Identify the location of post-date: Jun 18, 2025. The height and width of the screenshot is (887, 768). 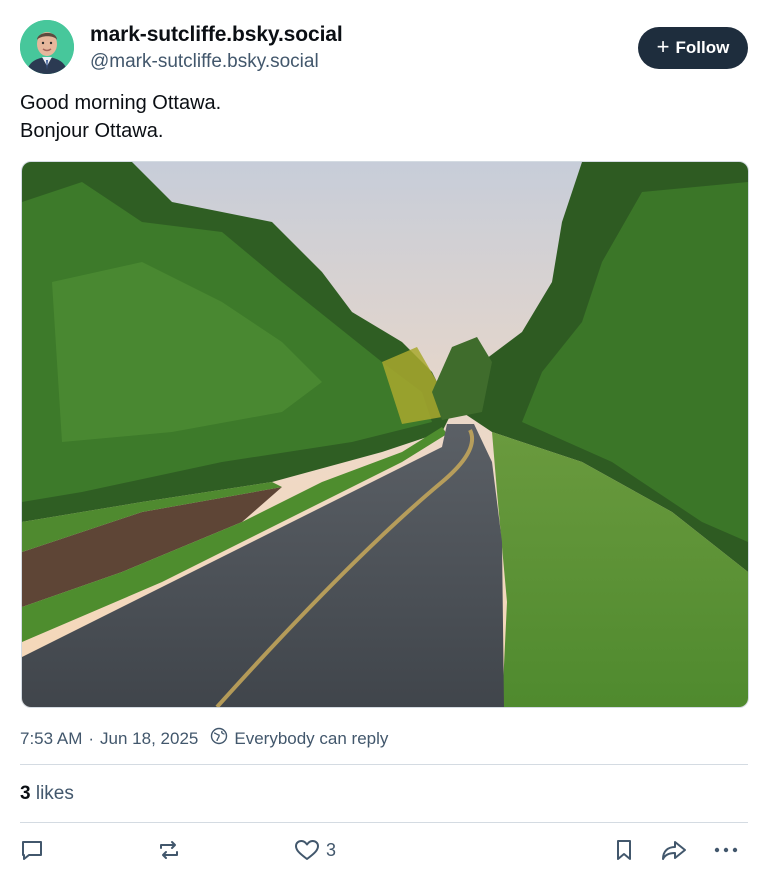
(149, 739).